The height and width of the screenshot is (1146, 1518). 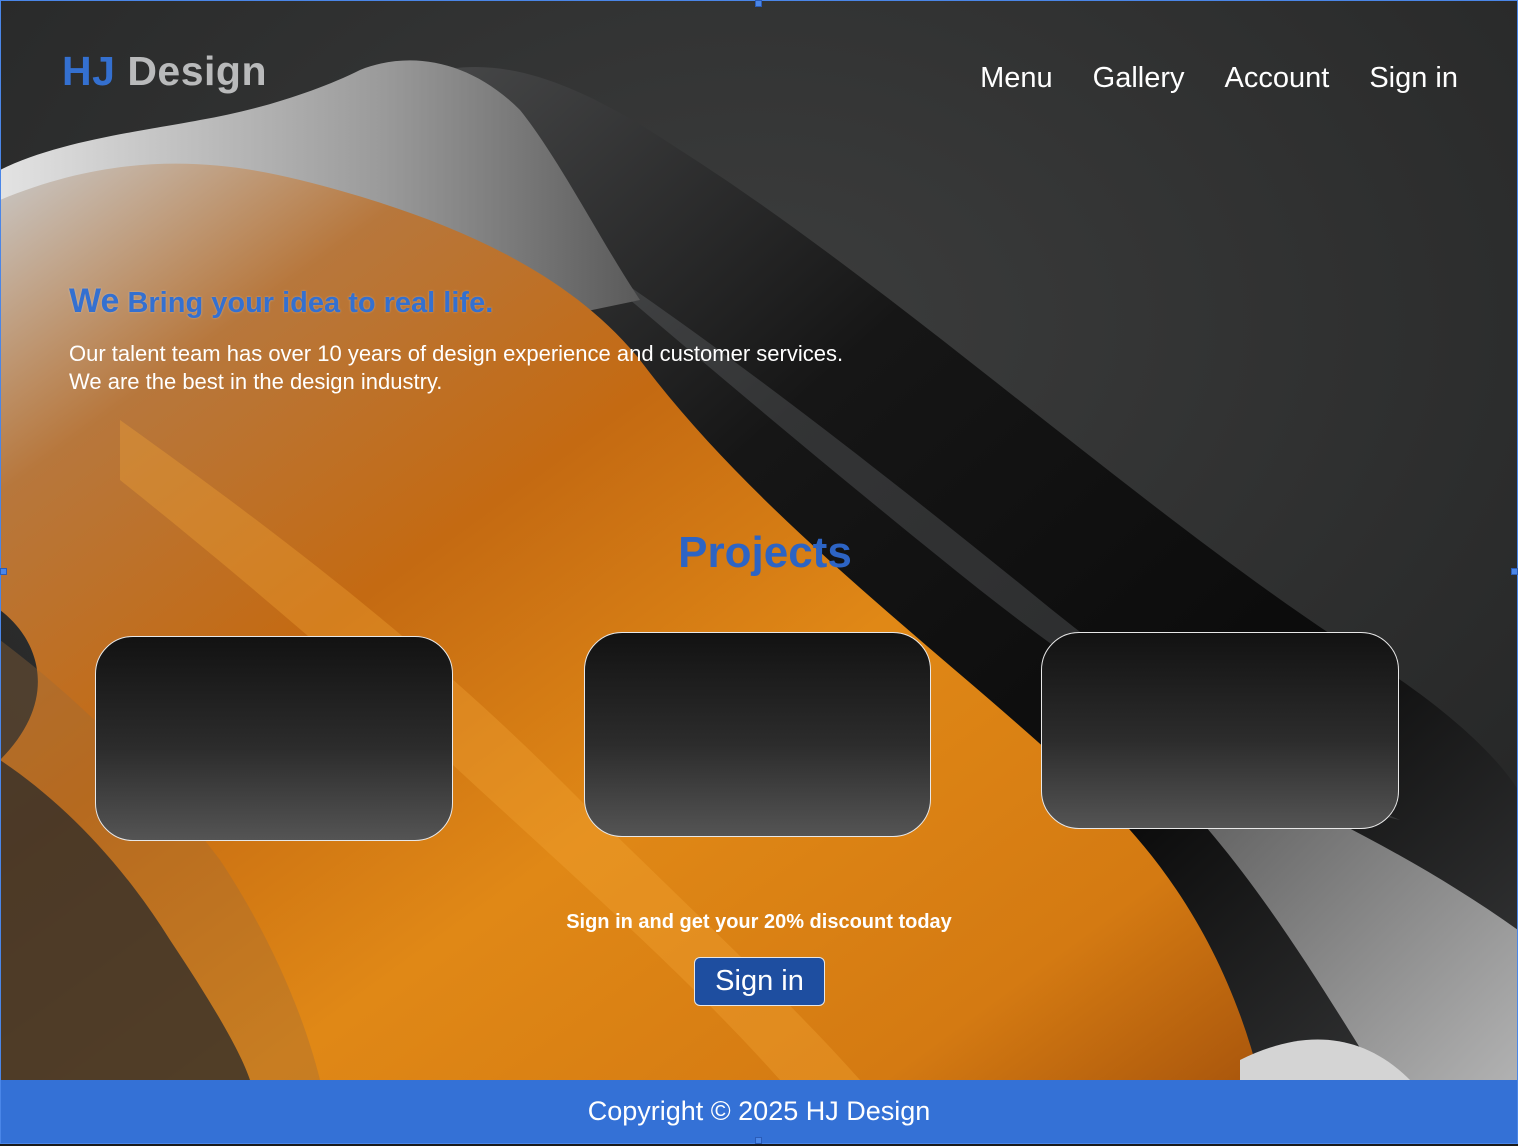 What do you see at coordinates (256, 381) in the screenshot?
I see `hero-description-line-2: We are the best in the design industry.` at bounding box center [256, 381].